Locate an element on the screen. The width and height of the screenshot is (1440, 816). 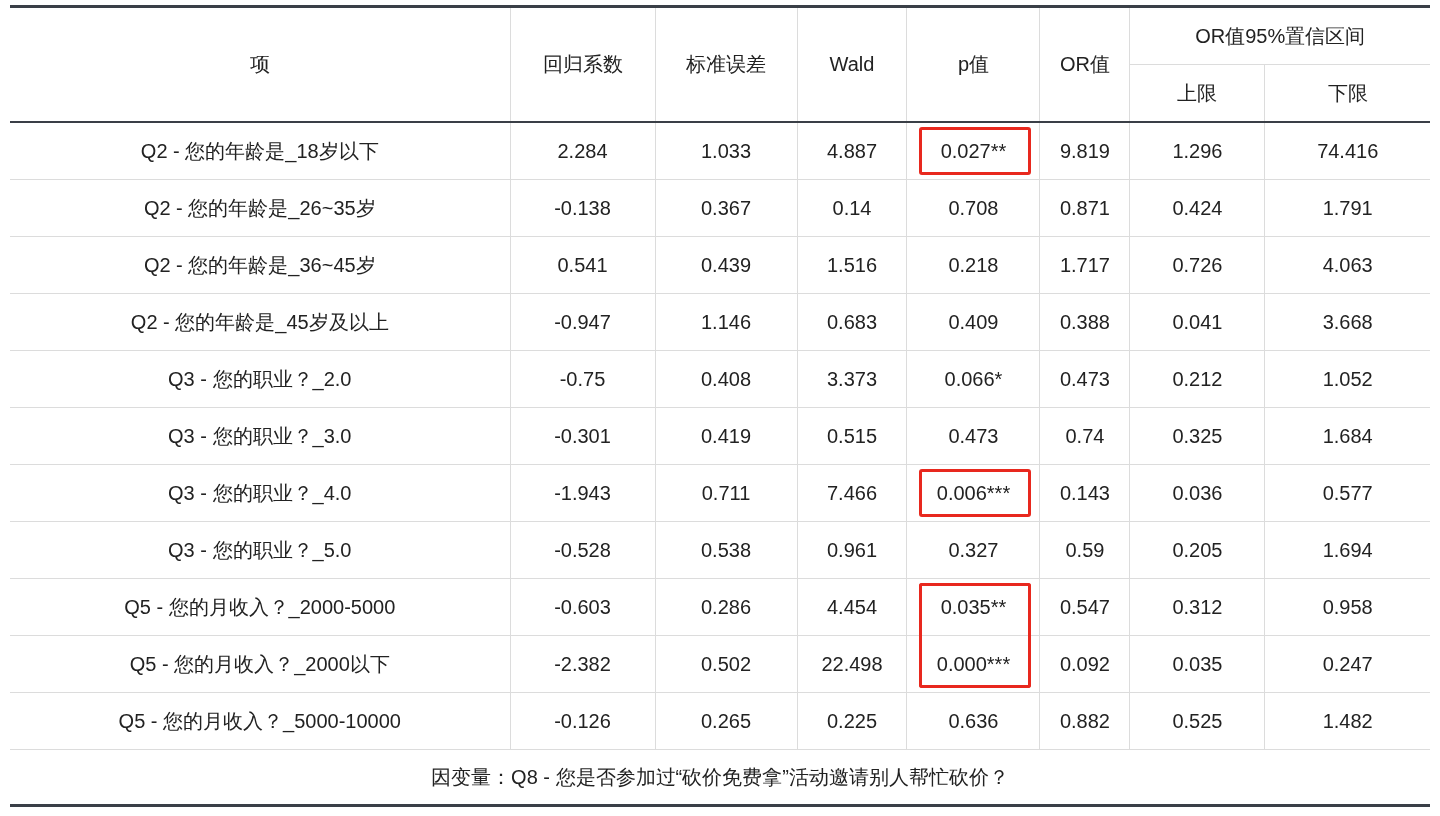
table-cell: 0.515 is located at coordinates (852, 436).